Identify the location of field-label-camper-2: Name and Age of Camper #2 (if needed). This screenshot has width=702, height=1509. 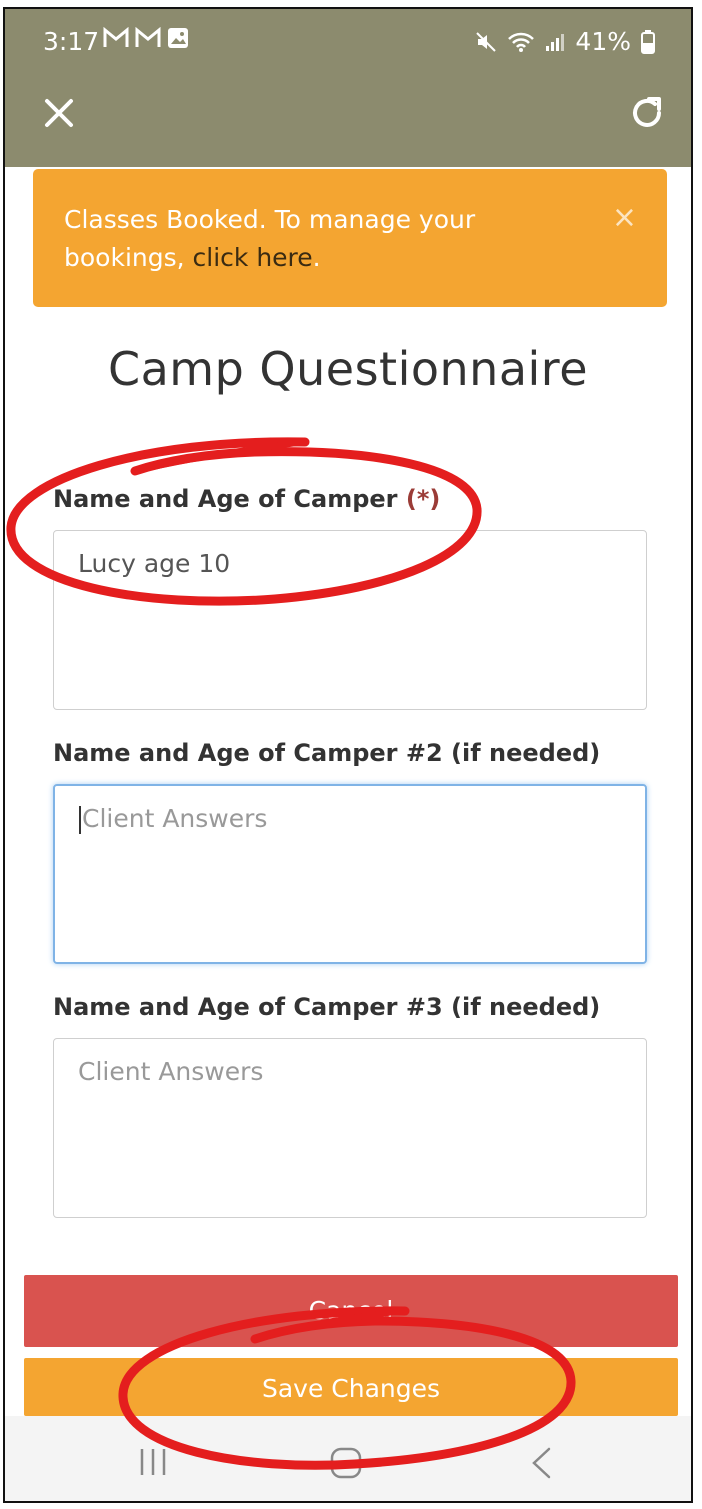
(327, 753).